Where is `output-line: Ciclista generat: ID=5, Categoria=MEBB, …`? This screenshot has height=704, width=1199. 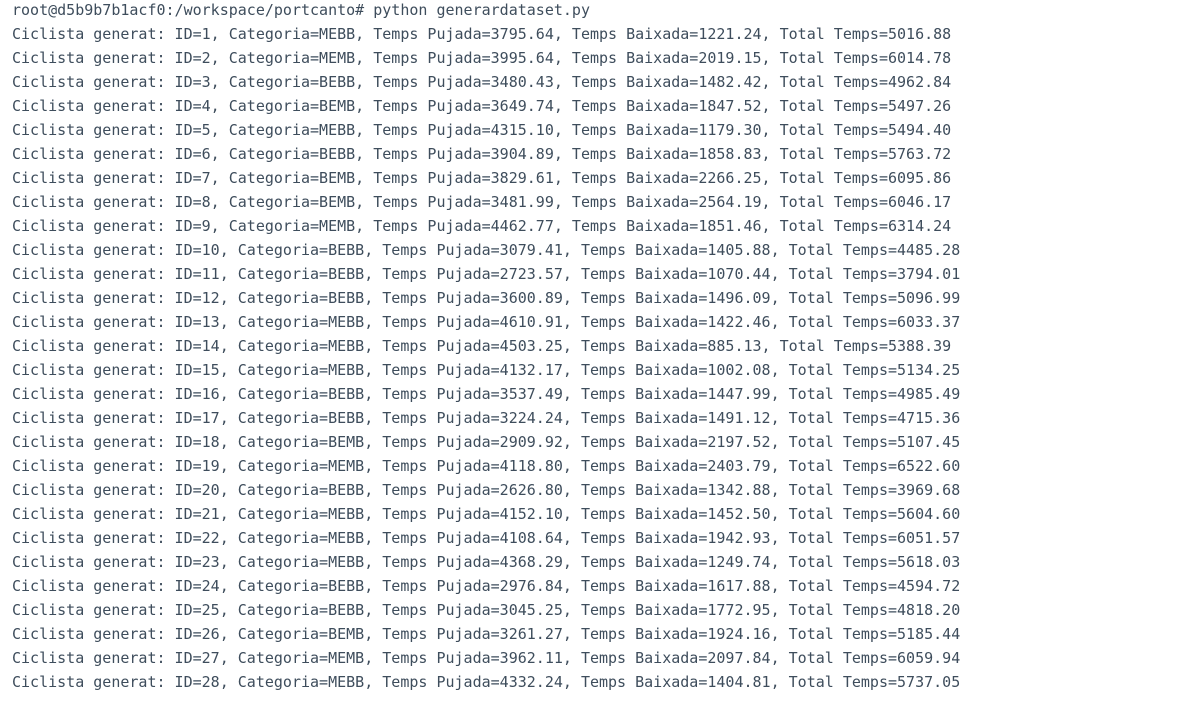
output-line: Ciclista generat: ID=5, Categoria=MEBB, … is located at coordinates (482, 130).